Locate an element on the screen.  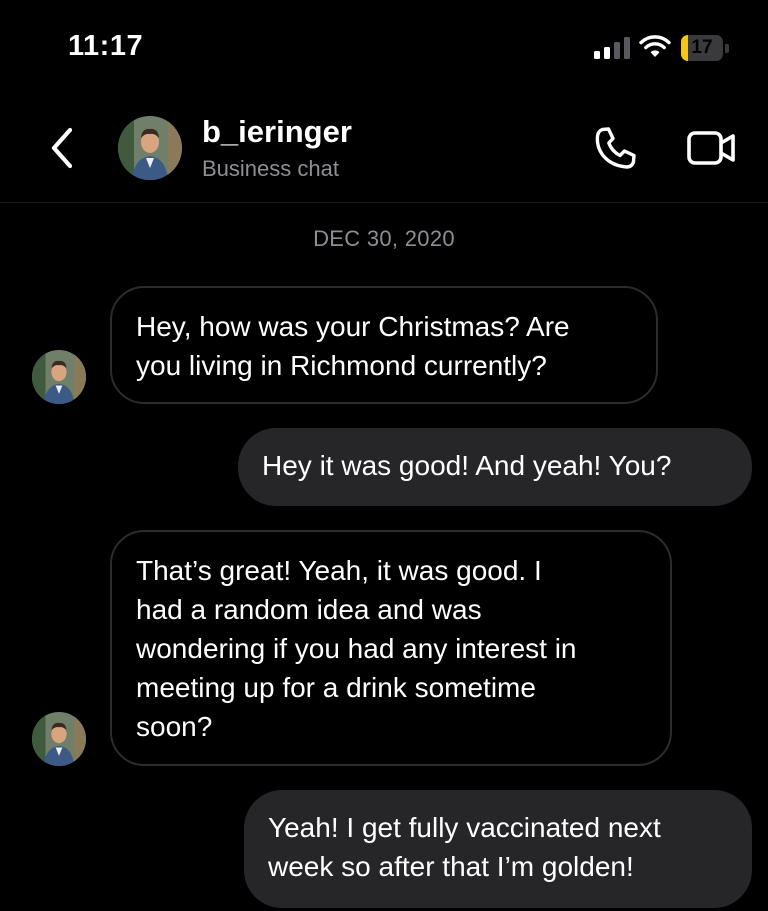
message-text-line: had a random idea and was is located at coordinates (309, 609).